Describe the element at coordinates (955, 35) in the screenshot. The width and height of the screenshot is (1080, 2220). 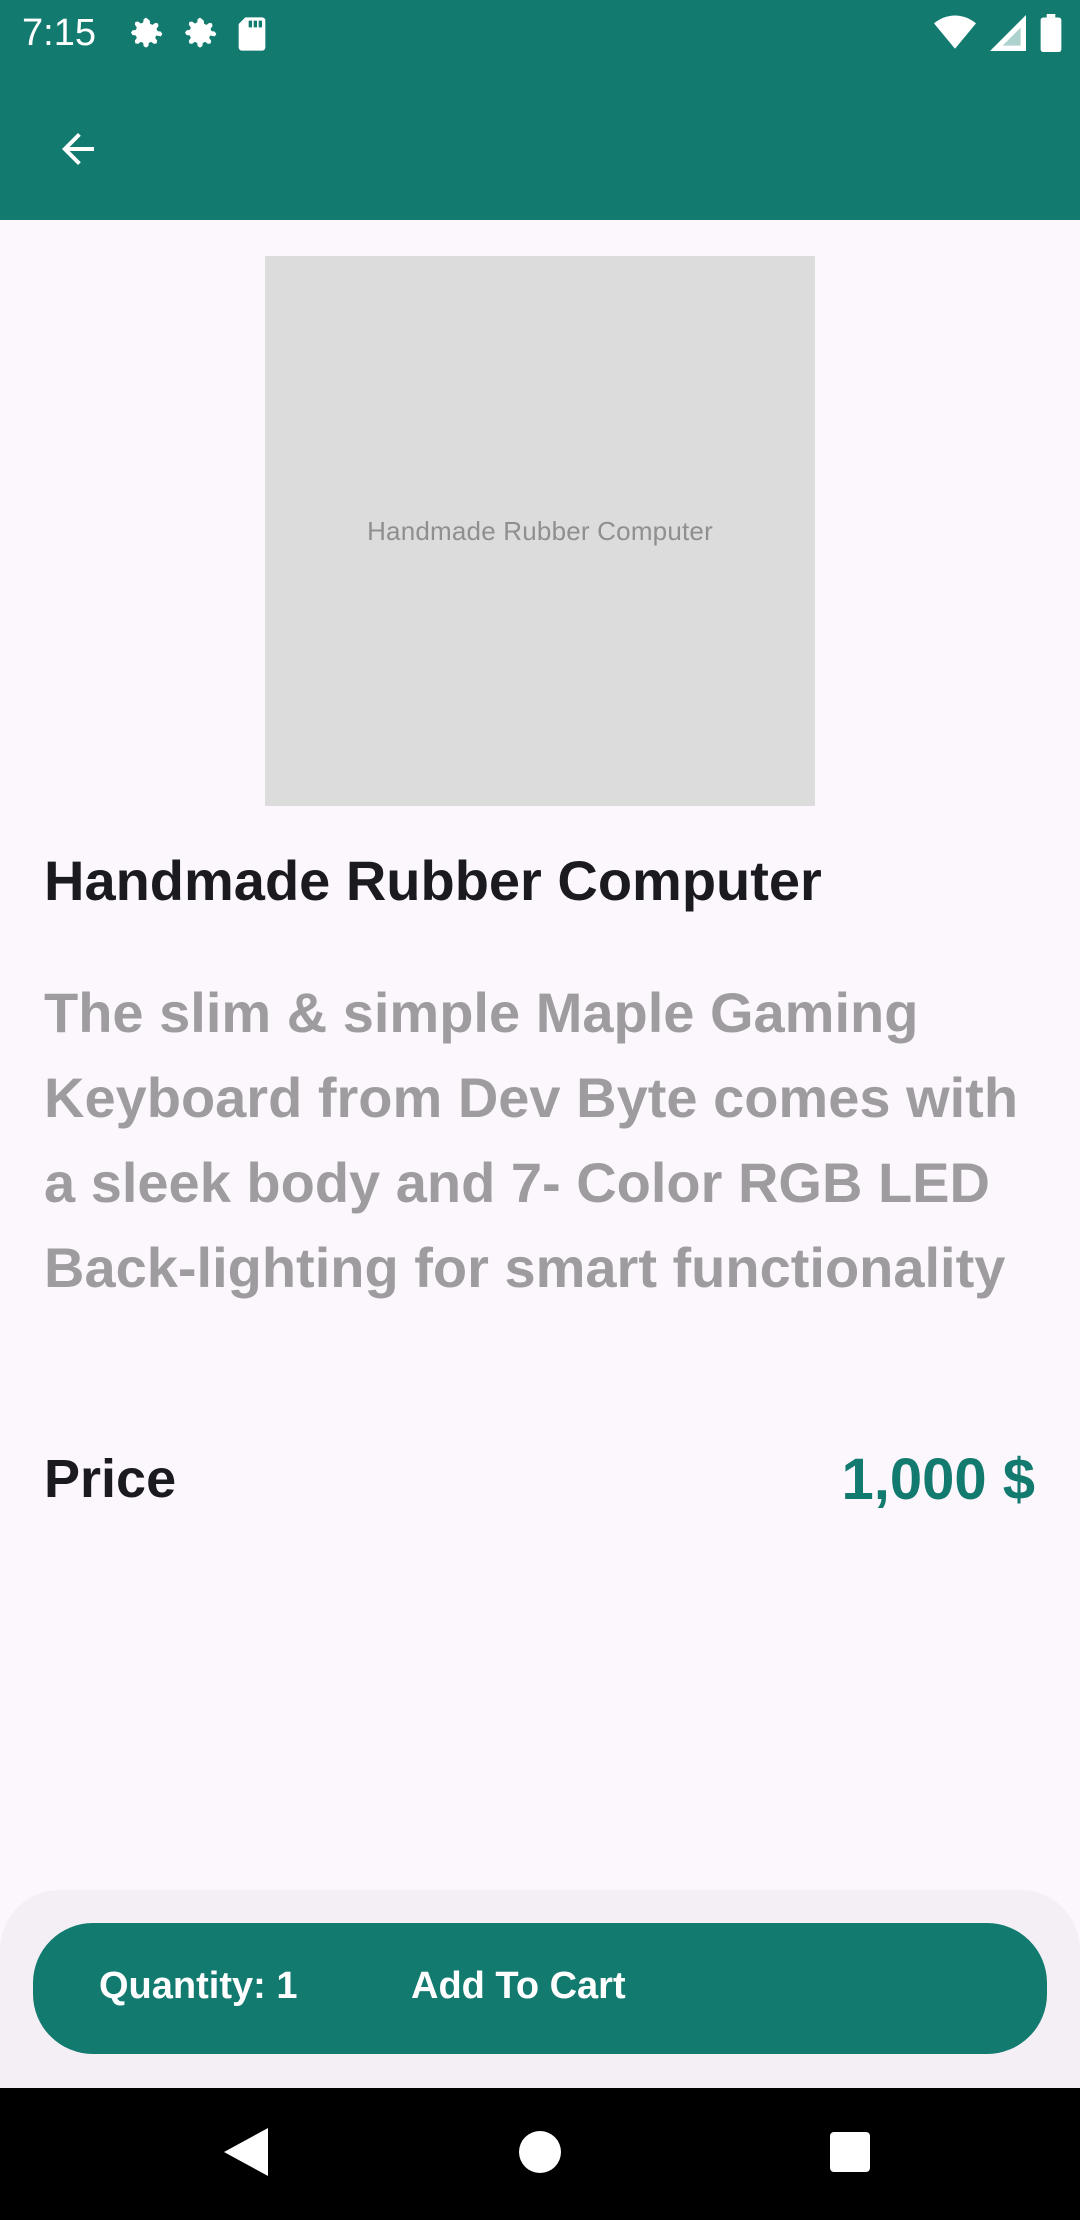
I see `wifi-icon` at that location.